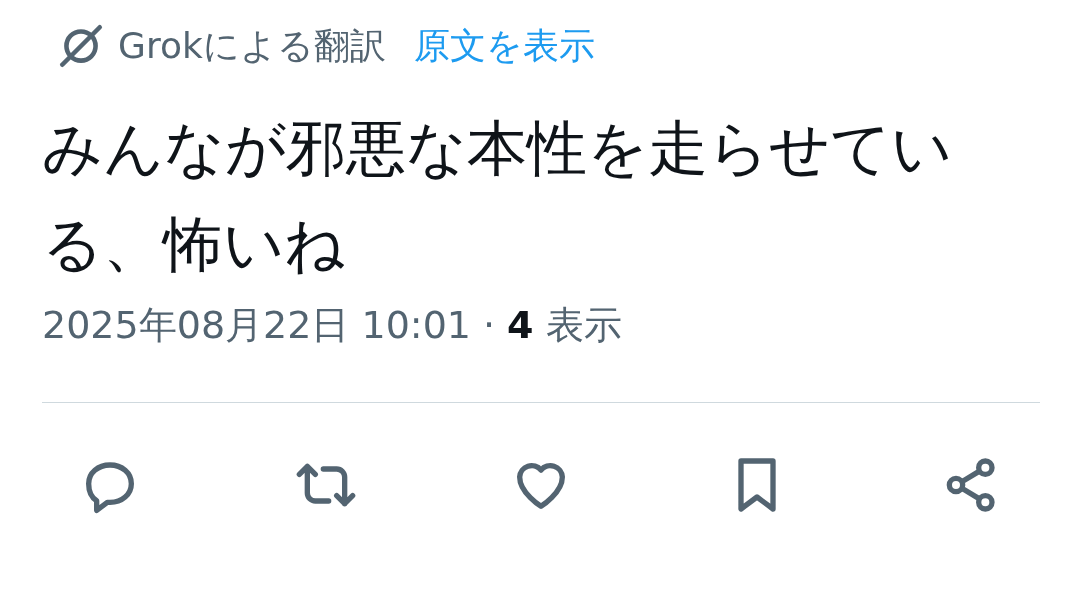  What do you see at coordinates (256, 325) in the screenshot?
I see `timestamp: 2025年08月22日 10:01` at bounding box center [256, 325].